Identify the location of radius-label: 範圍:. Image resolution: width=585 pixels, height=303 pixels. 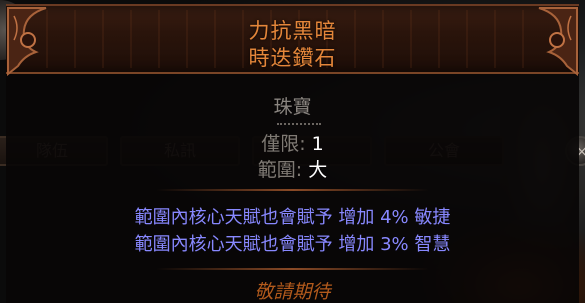
(283, 170).